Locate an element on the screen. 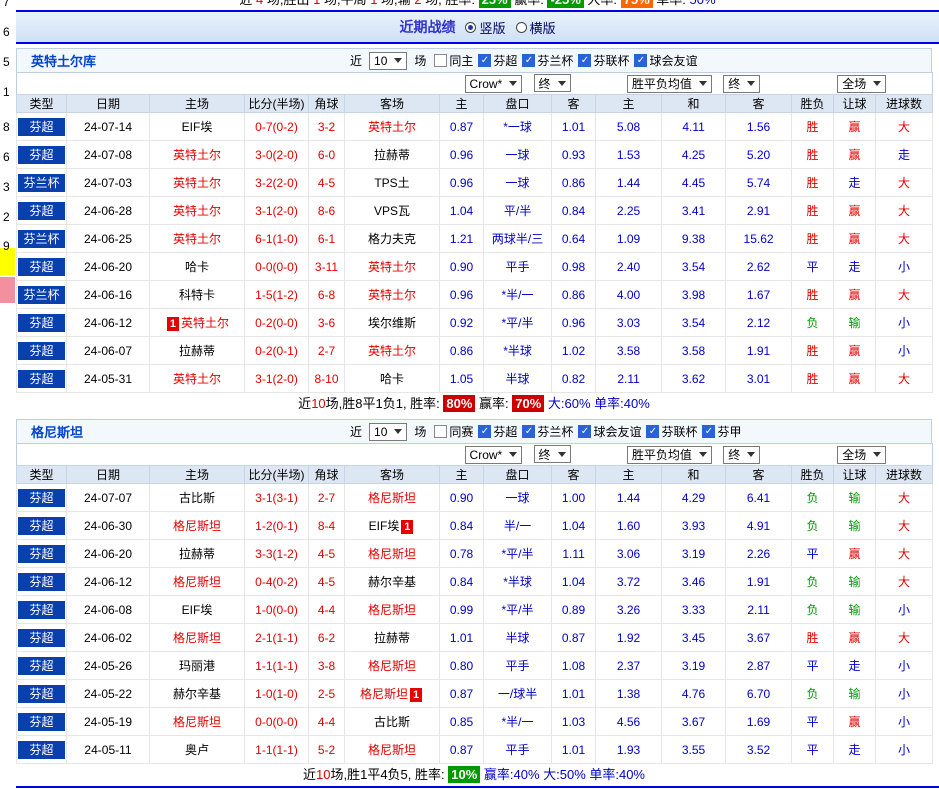  away-team: 古比斯 is located at coordinates (392, 722).